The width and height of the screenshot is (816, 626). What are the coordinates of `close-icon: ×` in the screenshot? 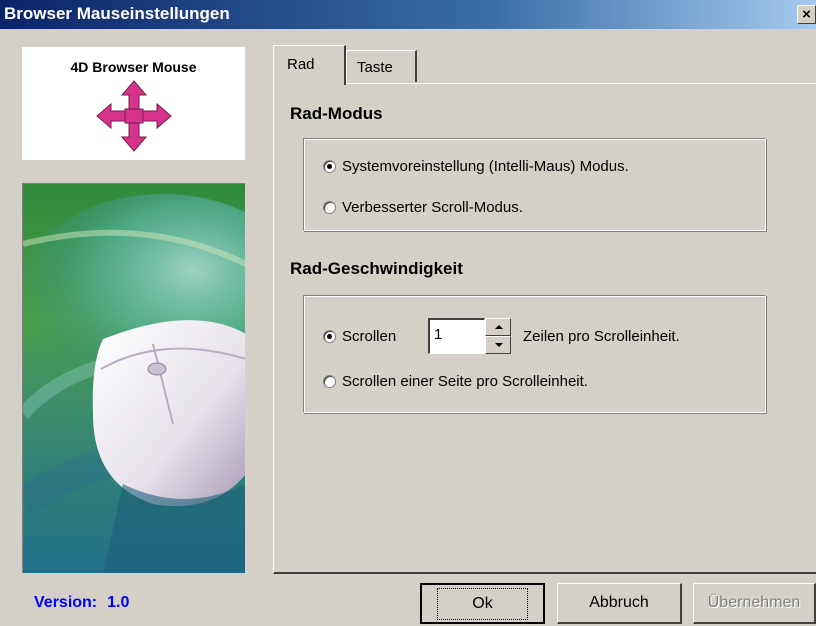 It's located at (806, 14).